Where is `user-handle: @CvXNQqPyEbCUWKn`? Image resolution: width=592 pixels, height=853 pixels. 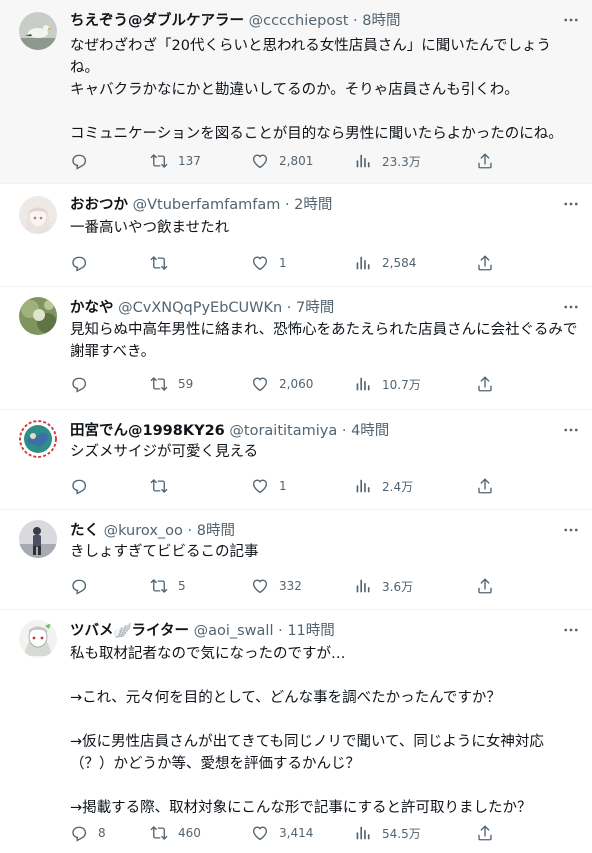
user-handle: @CvXNQqPyEbCUWKn is located at coordinates (200, 308).